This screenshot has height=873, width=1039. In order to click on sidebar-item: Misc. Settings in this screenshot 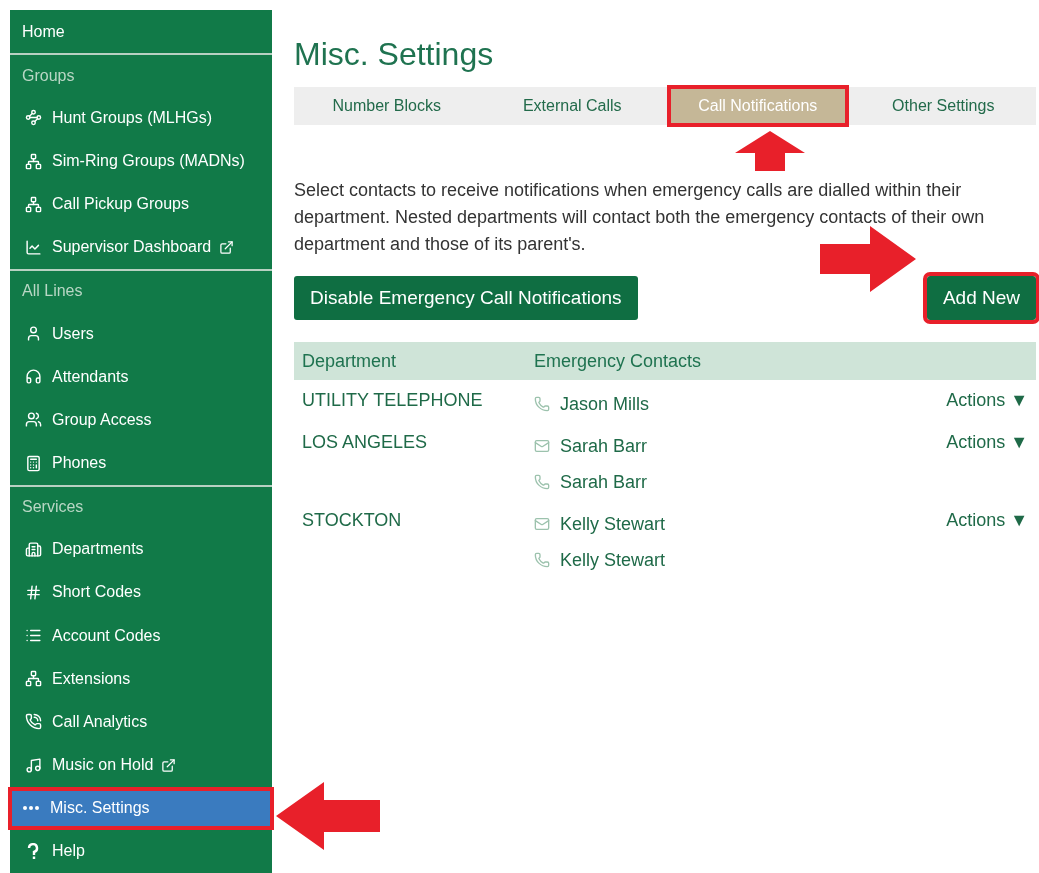, I will do `click(141, 808)`.